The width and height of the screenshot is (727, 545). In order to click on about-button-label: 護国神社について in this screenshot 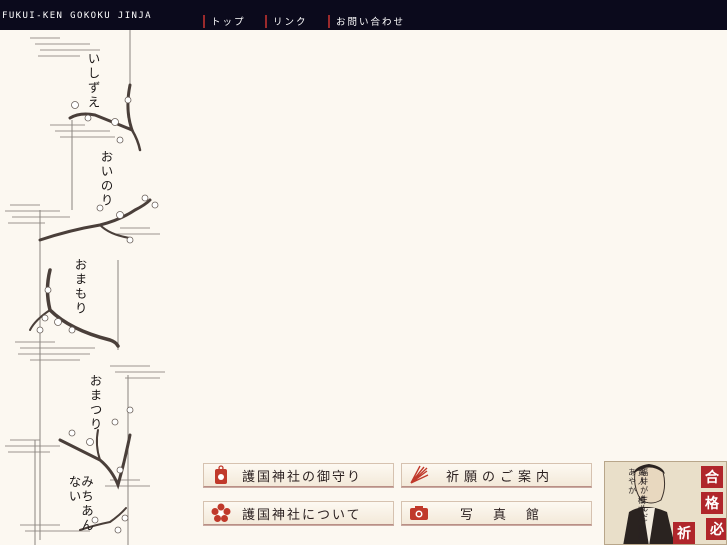, I will do `click(302, 515)`.